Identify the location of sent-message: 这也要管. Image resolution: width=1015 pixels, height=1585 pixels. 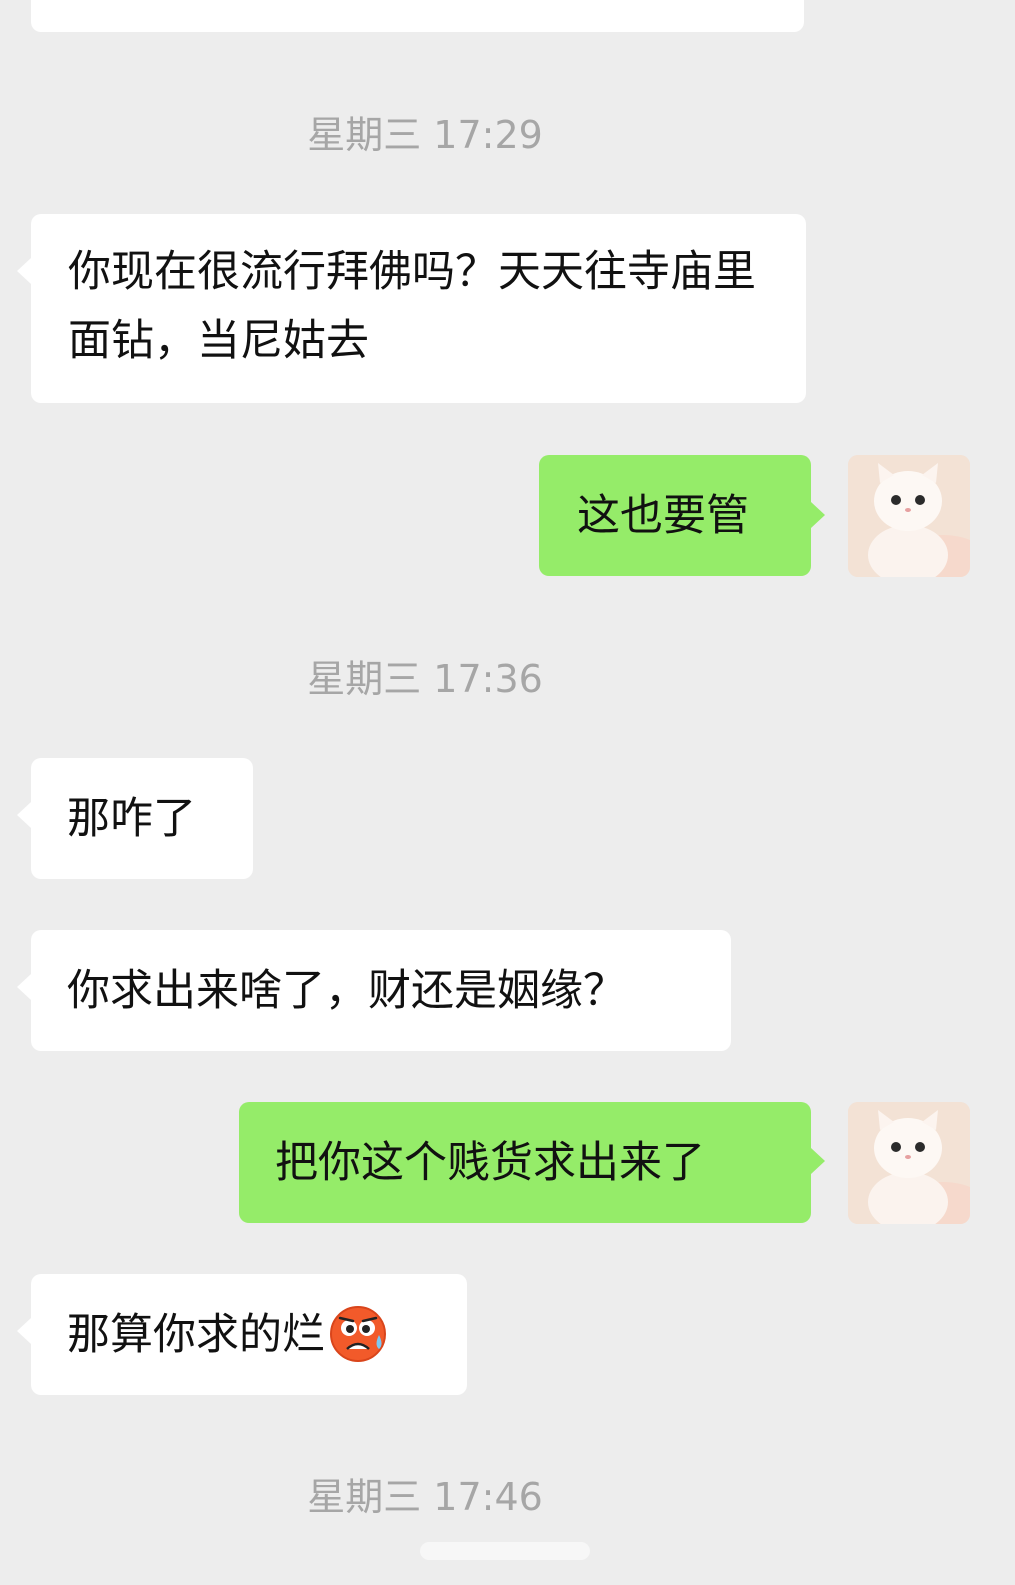
(675, 515).